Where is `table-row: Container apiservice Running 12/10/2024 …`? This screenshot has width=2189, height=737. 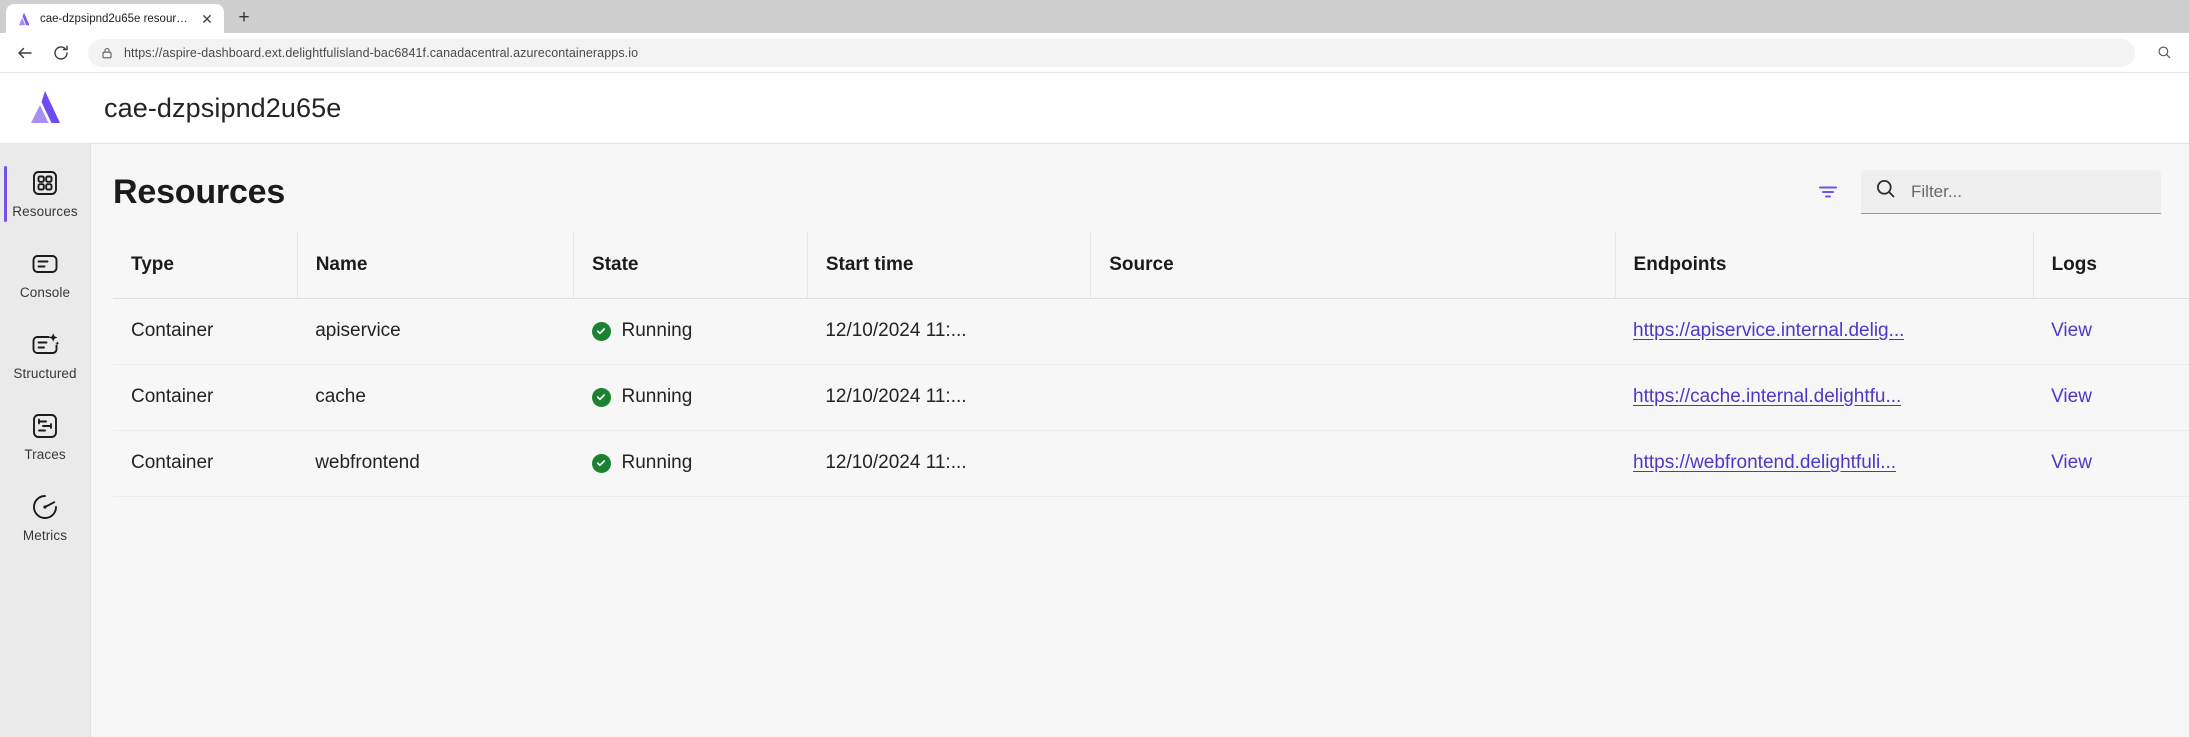 table-row: Container apiservice Running 12/10/2024 … is located at coordinates (1151, 331).